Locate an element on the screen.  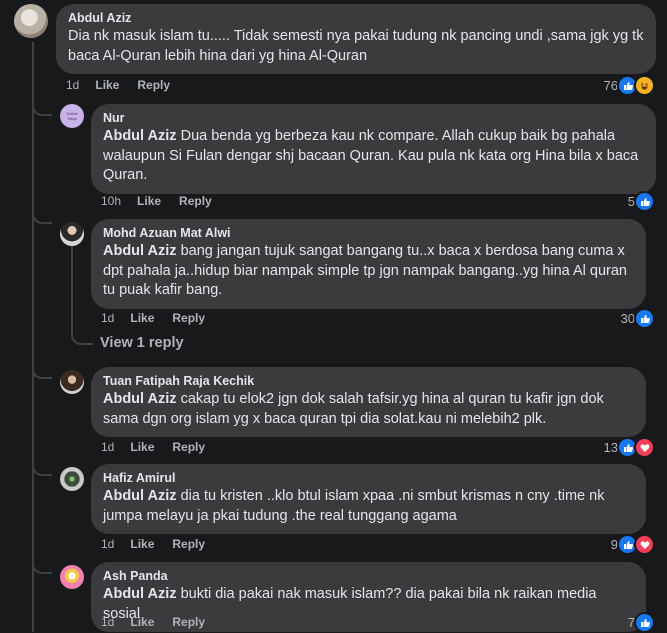
view-replies-link: View 1 reply is located at coordinates (142, 343).